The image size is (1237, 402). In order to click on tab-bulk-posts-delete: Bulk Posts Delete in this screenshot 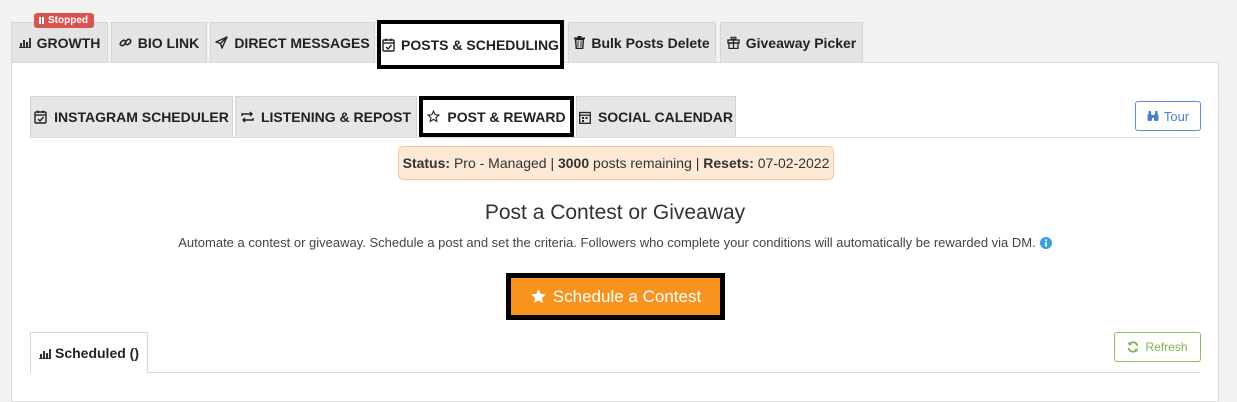, I will do `click(642, 42)`.